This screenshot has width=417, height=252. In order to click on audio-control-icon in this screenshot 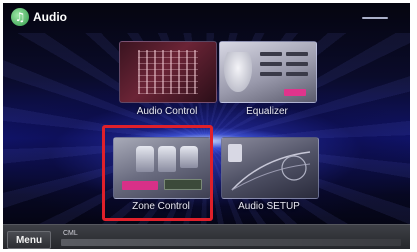, I will do `click(168, 72)`.